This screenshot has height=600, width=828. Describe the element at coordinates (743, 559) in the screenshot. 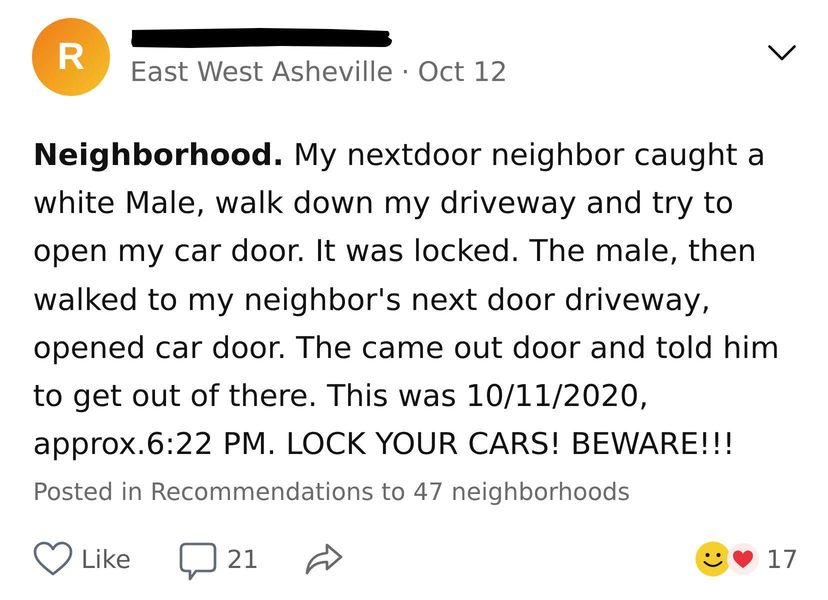

I see `heart-reaction-icon` at that location.